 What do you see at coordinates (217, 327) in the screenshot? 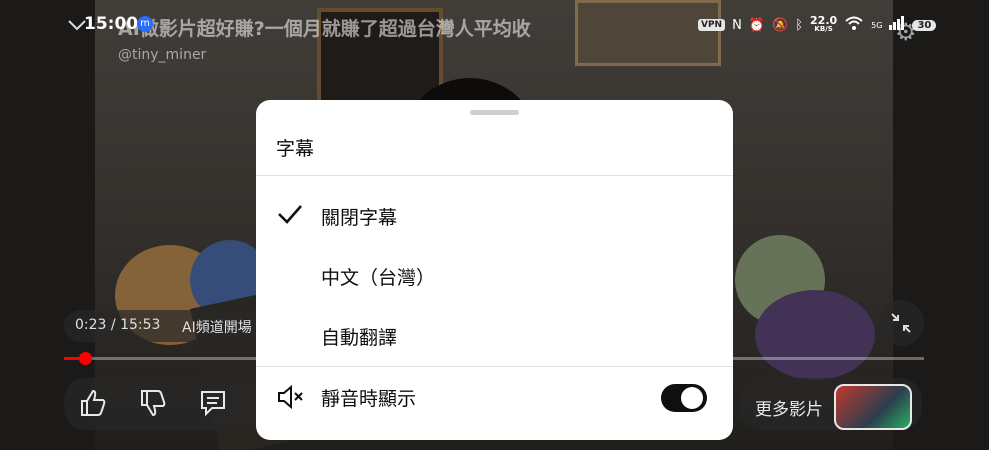
I see `chapter-label: AI頻道開場` at bounding box center [217, 327].